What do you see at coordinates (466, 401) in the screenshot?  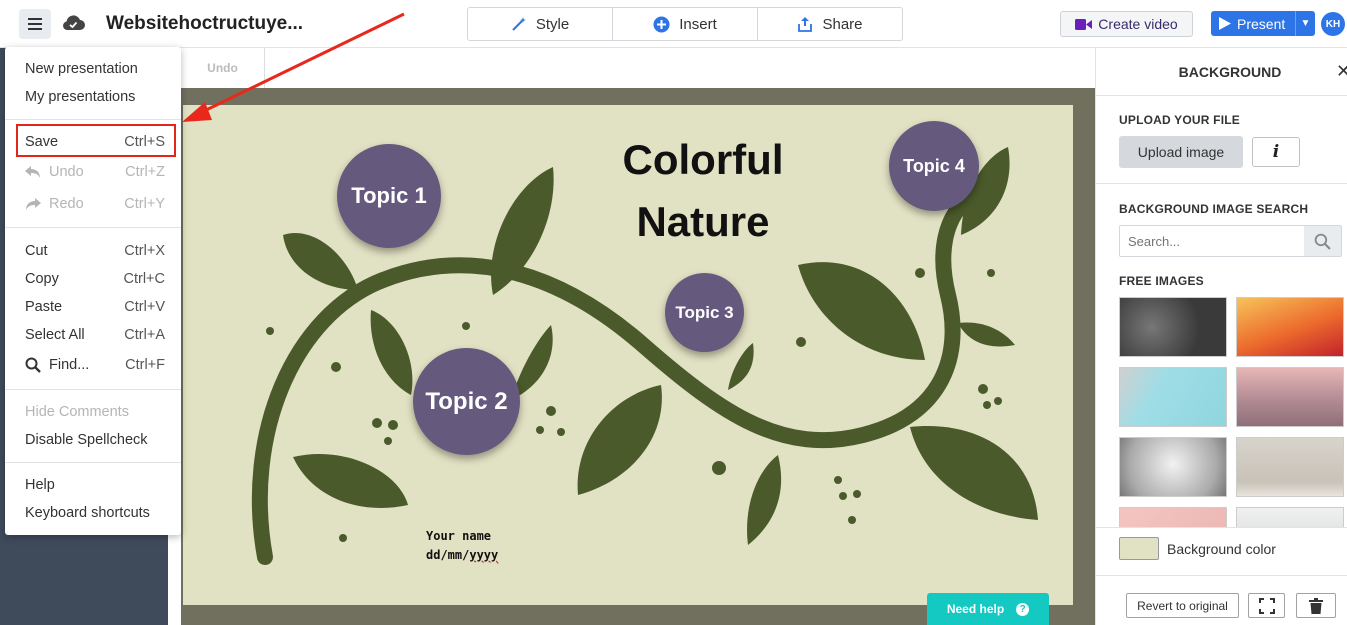 I see `topic-2-circle: Topic 2` at bounding box center [466, 401].